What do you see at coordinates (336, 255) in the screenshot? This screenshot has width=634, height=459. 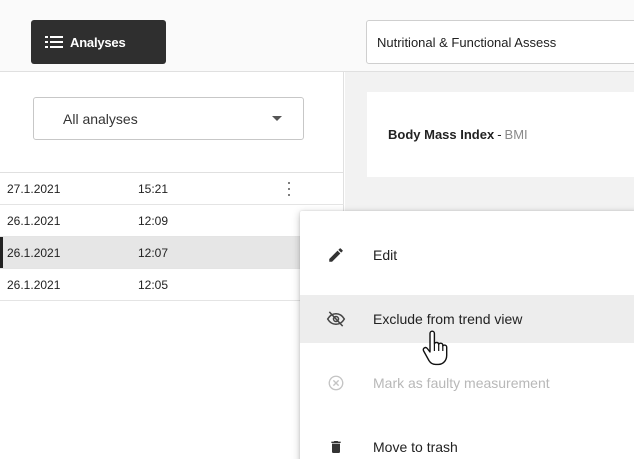 I see `pencil-icon` at bounding box center [336, 255].